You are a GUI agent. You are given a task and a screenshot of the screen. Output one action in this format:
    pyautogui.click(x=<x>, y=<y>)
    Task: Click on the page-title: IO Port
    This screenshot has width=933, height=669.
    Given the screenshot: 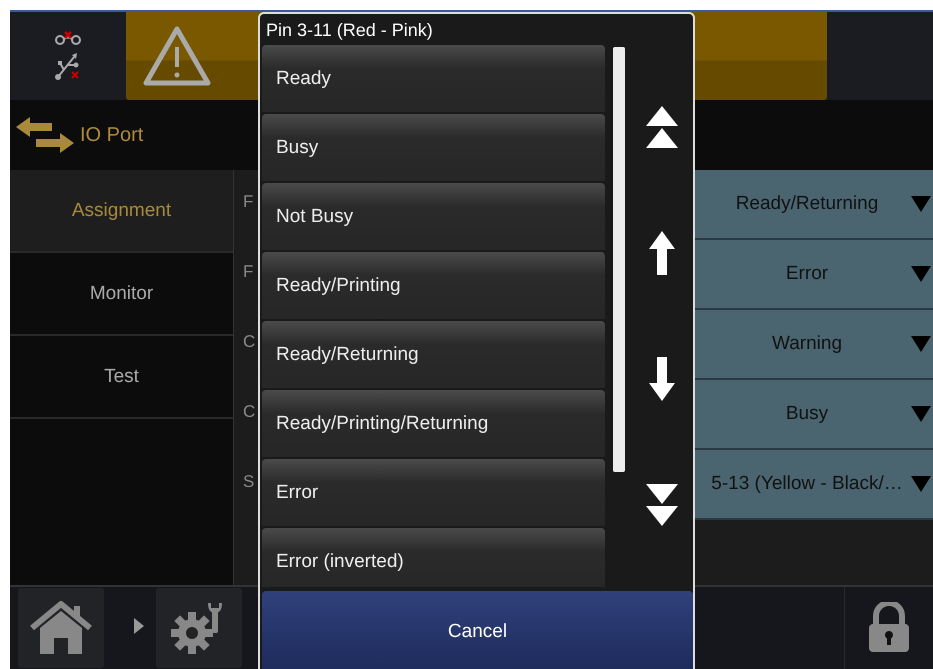 What is the action you would take?
    pyautogui.click(x=112, y=135)
    